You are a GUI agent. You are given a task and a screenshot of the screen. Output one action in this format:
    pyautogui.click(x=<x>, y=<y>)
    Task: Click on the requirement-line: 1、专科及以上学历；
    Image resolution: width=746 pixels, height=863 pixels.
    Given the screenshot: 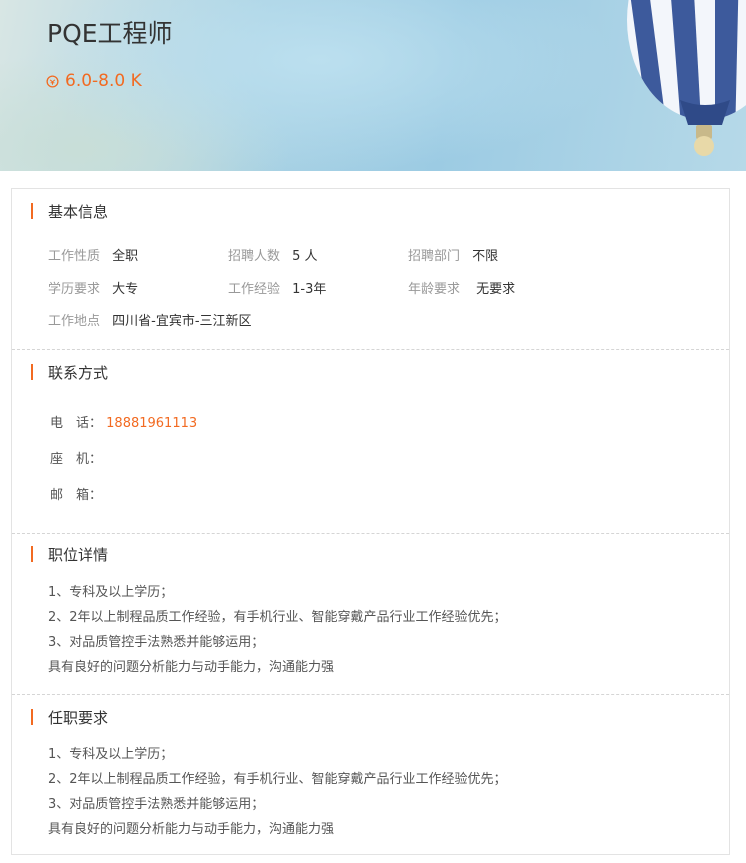 What is the action you would take?
    pyautogui.click(x=111, y=754)
    